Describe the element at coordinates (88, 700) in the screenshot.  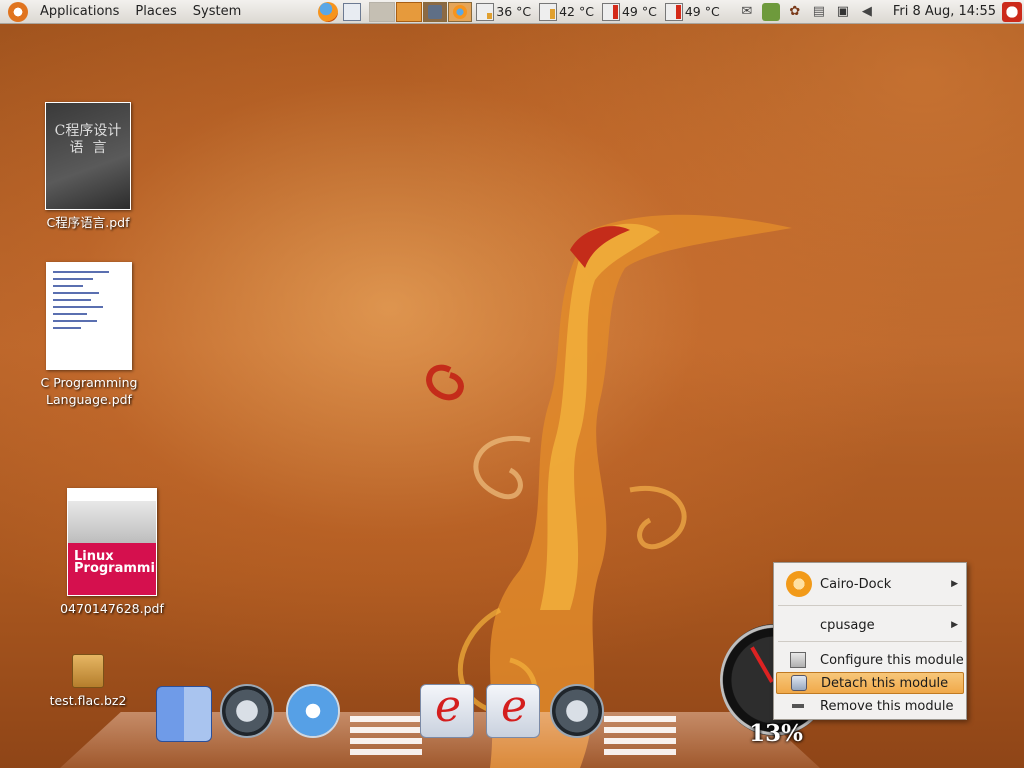
I see `file-label: test.flac.bz2` at that location.